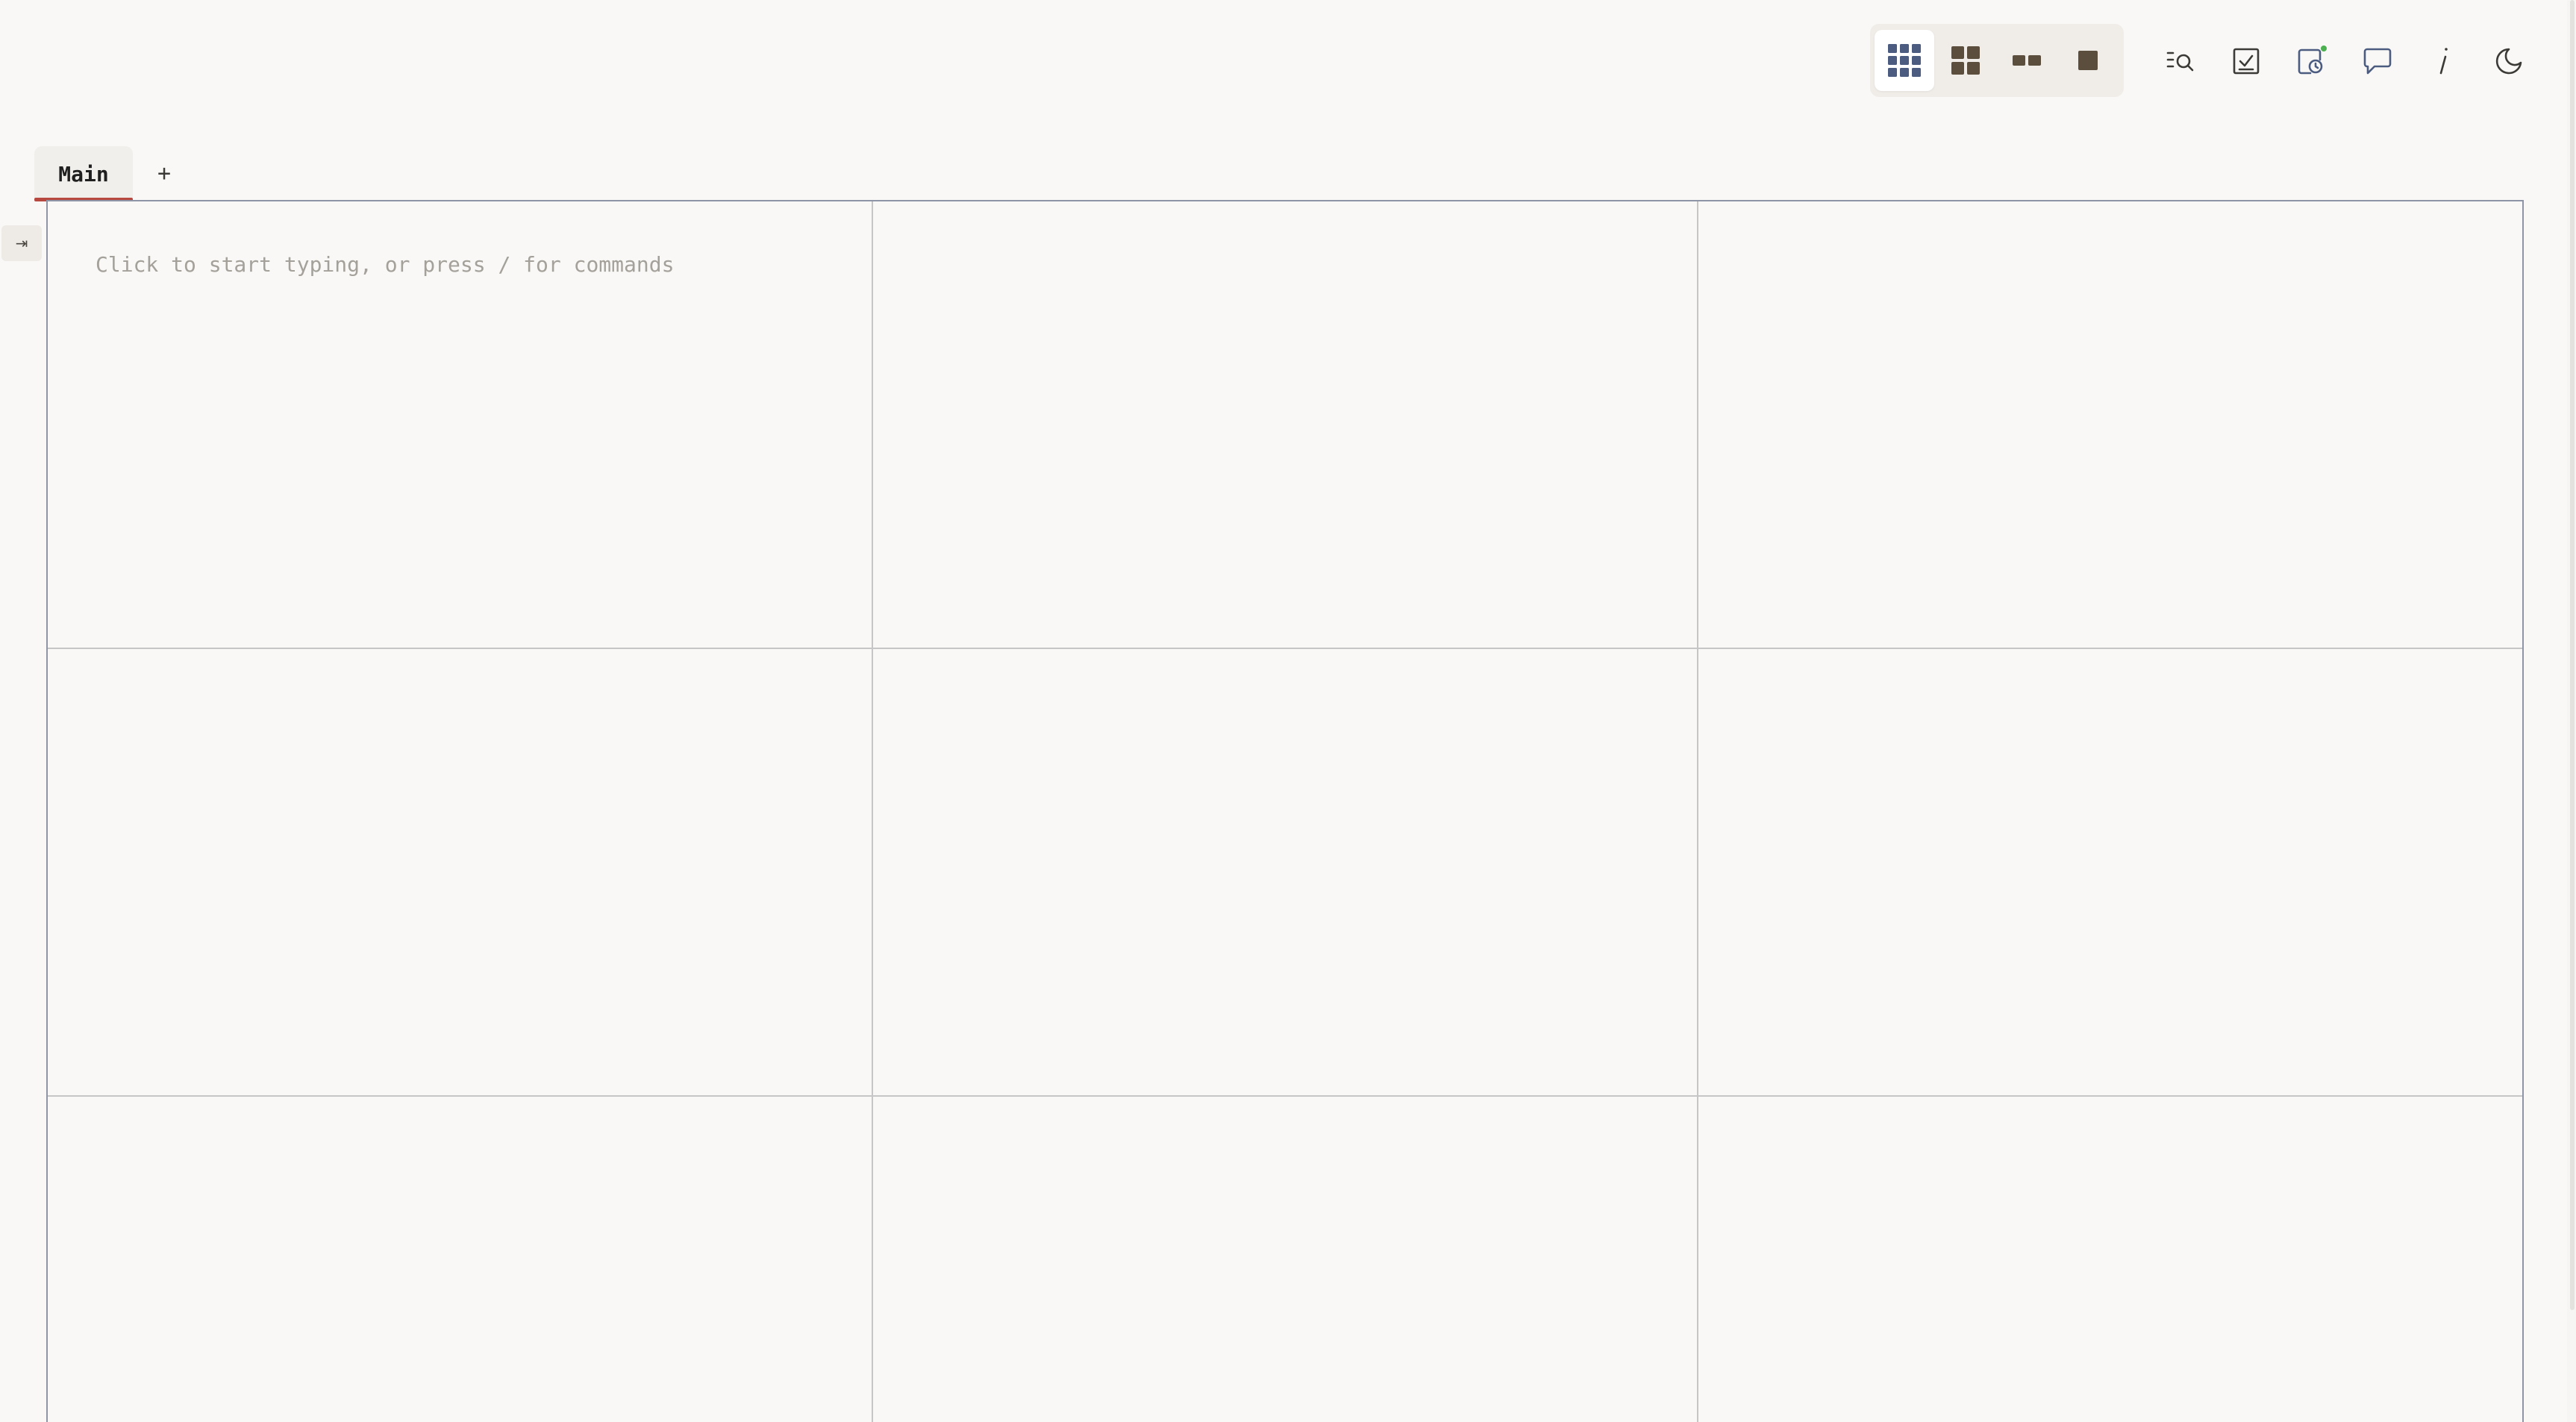 The width and height of the screenshot is (2576, 1422). I want to click on layout-view-switcher, so click(1997, 60).